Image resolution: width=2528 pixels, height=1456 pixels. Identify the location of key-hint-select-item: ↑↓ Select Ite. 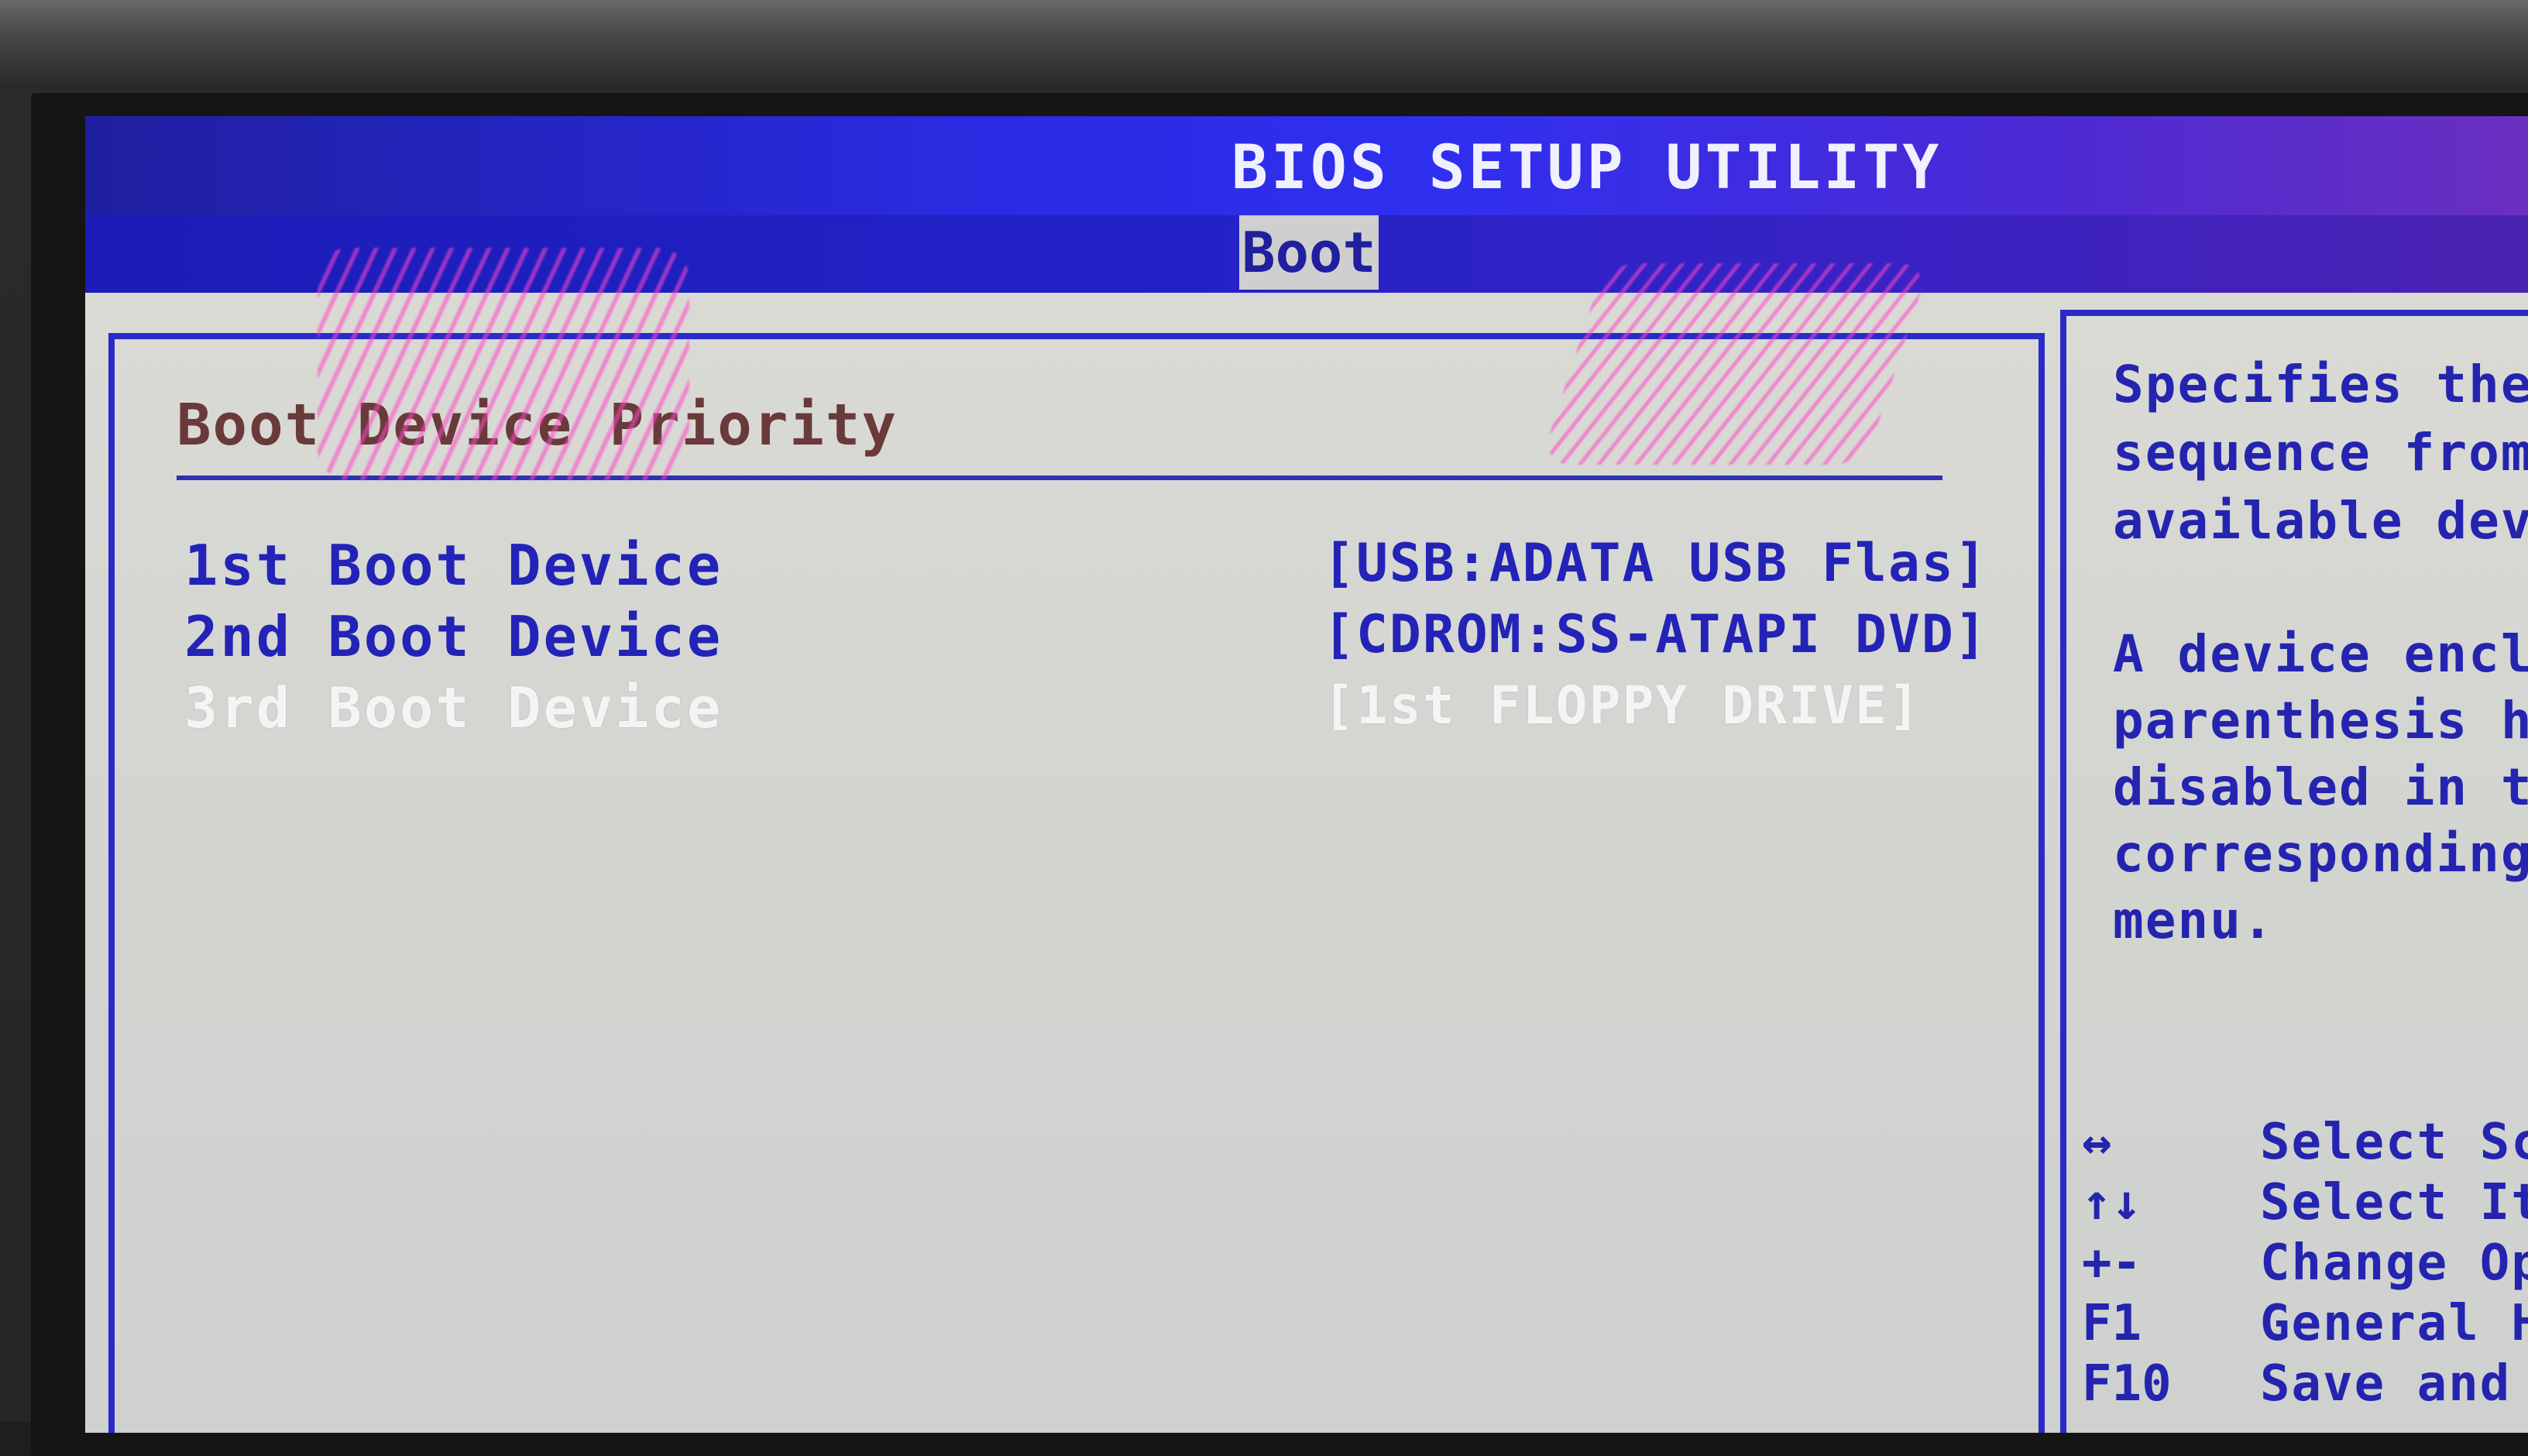
(2305, 1202).